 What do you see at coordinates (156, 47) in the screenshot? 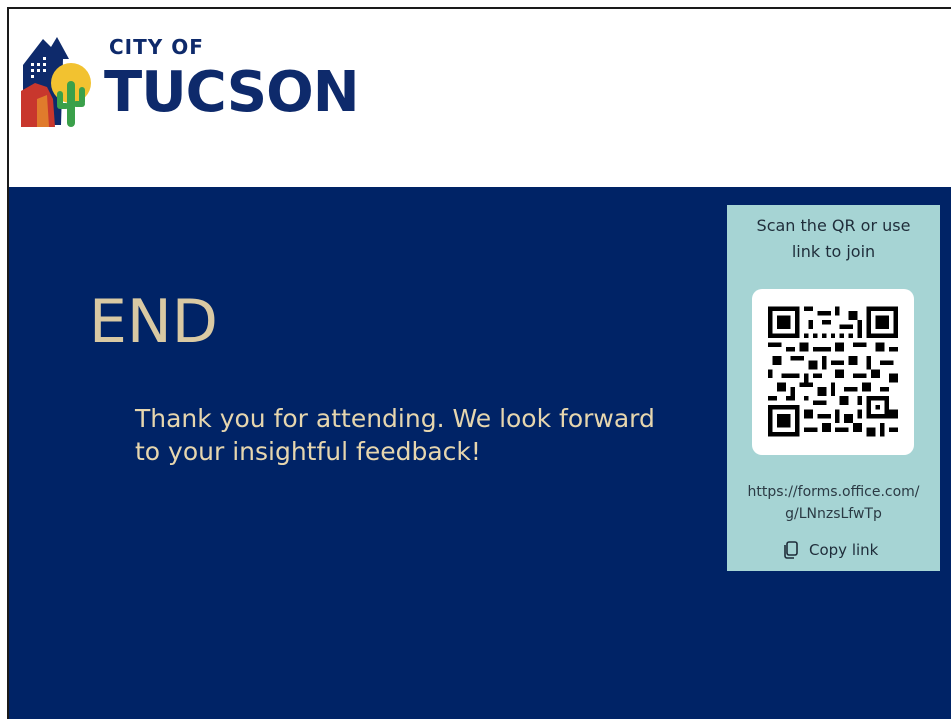
I see `logo-text-city-of: CITY OF` at bounding box center [156, 47].